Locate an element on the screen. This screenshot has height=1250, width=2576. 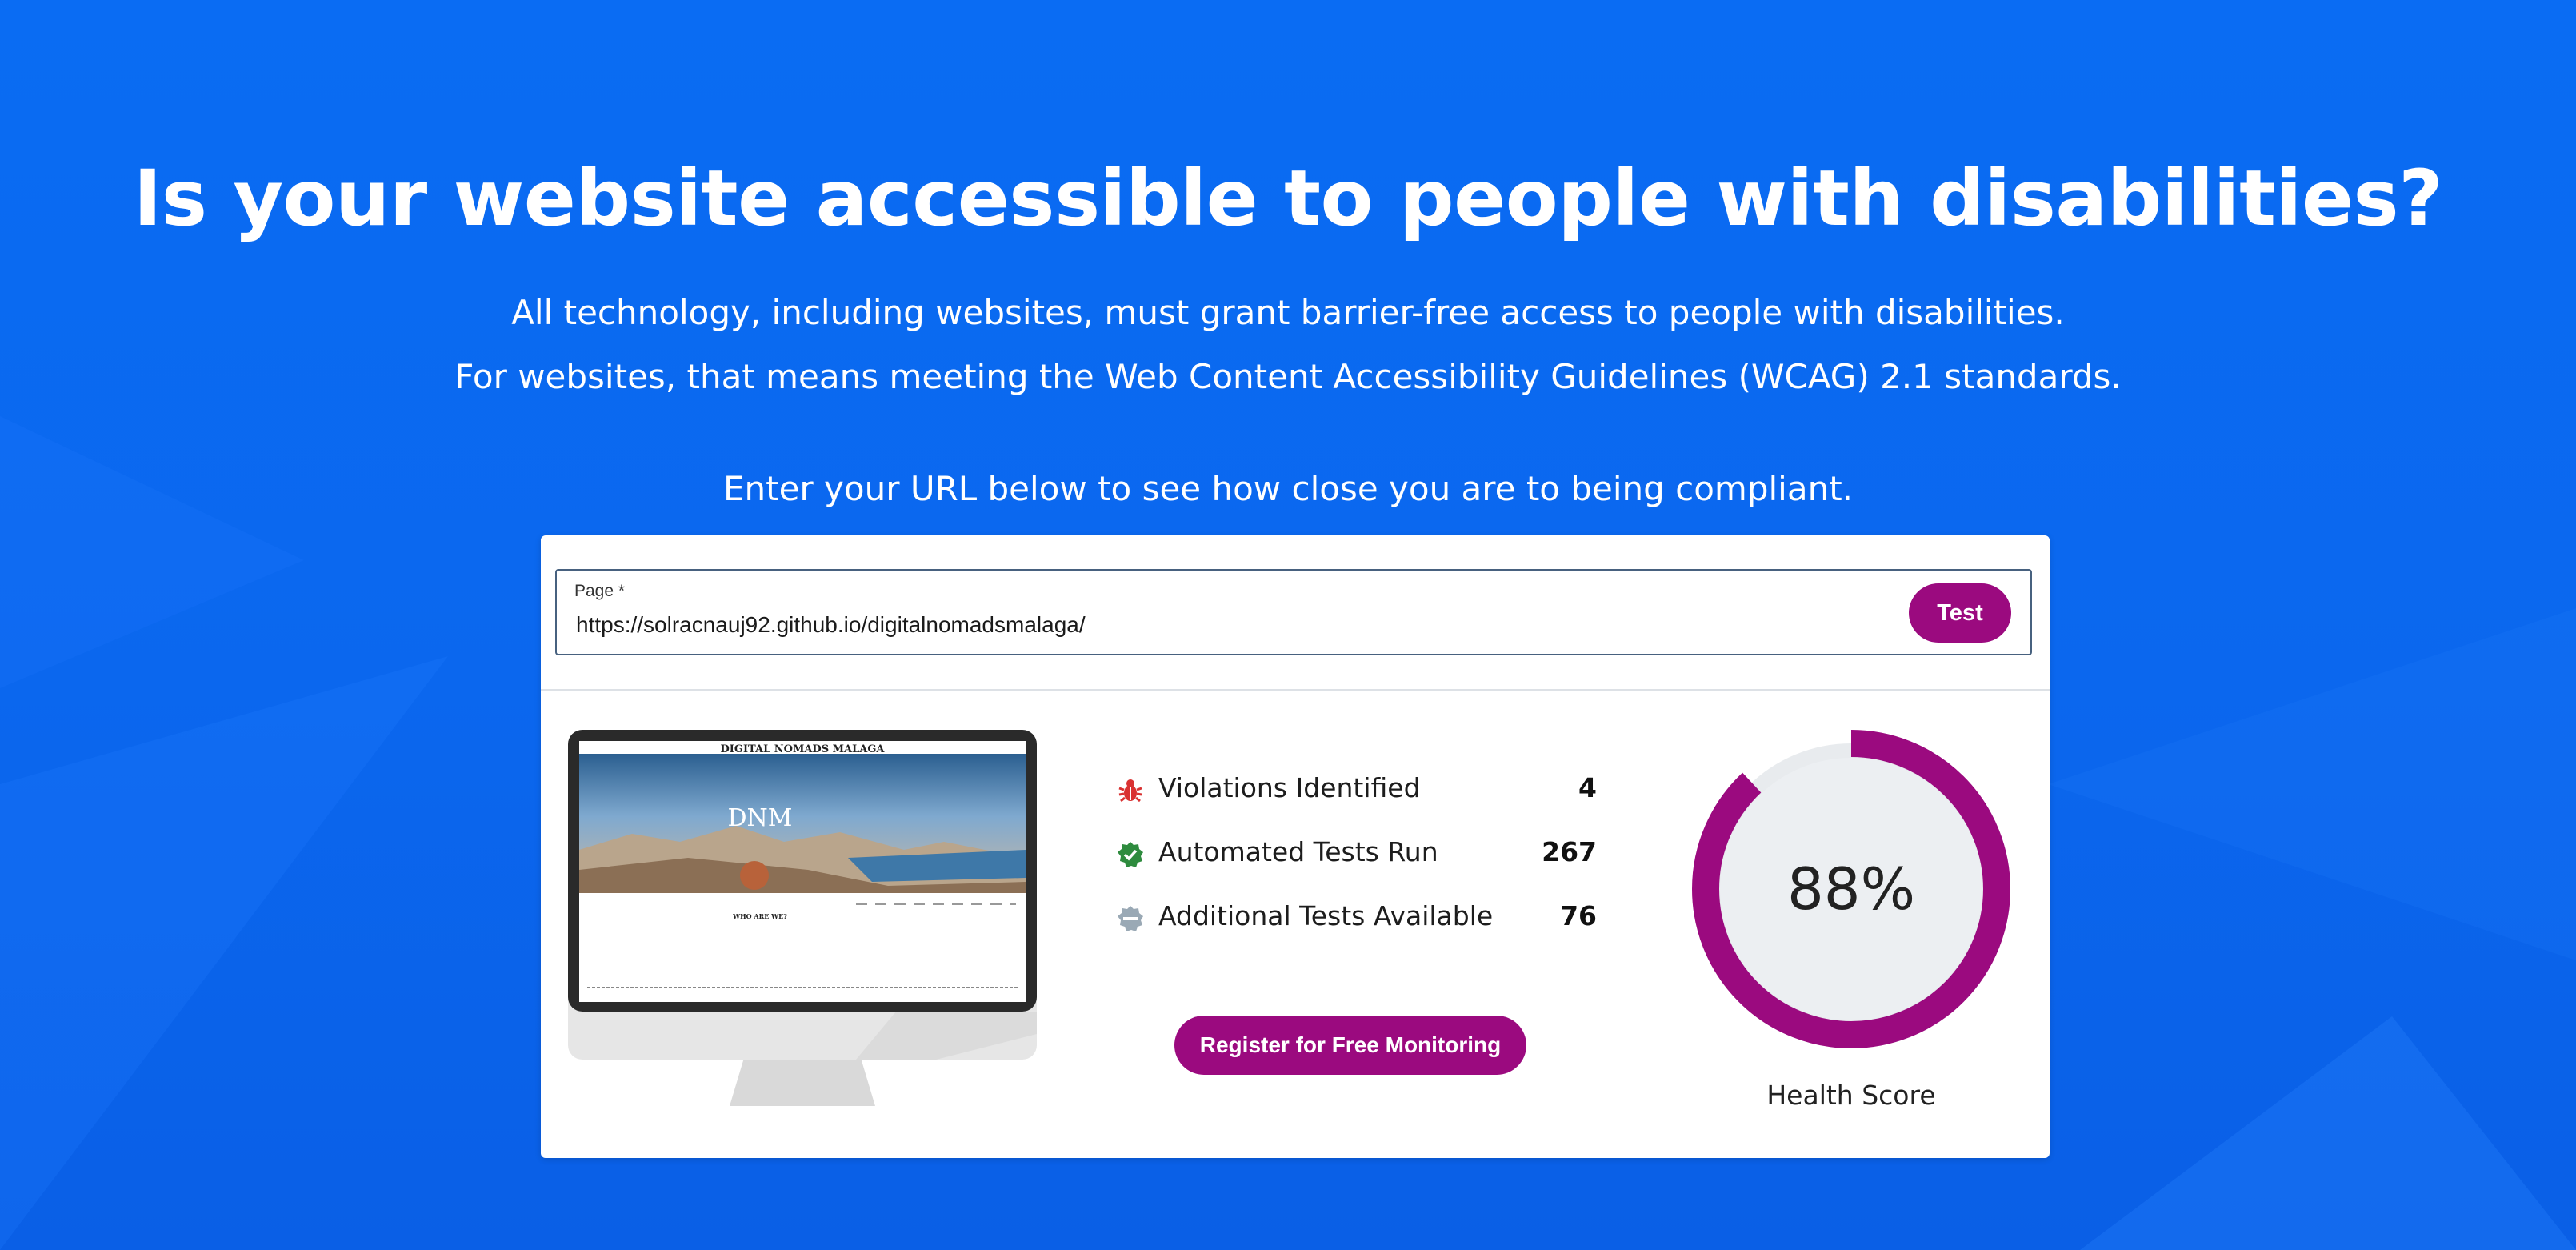
stat-label: Violations Identified is located at coordinates (1289, 787).